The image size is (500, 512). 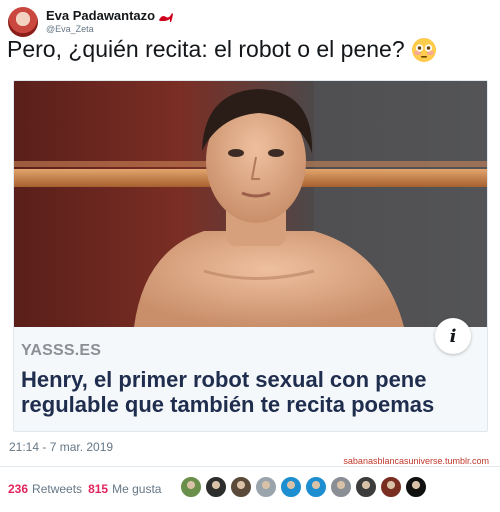 I want to click on liker-avatars, so click(x=305, y=487).